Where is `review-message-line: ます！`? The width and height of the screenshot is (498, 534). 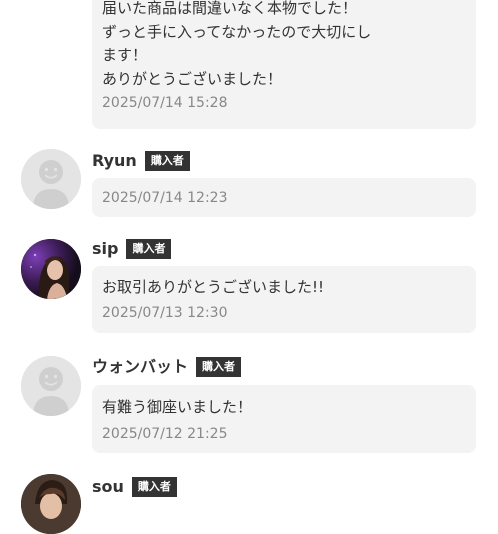
review-message-line: ます！ is located at coordinates (125, 55).